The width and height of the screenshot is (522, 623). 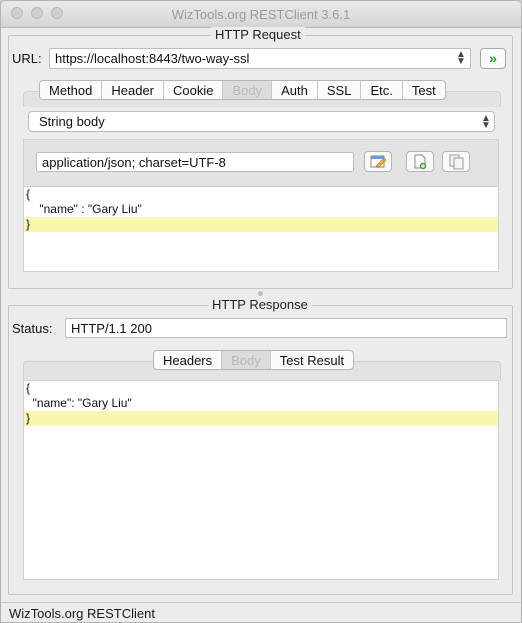 I want to click on request-tab-method: Method, so click(x=71, y=90).